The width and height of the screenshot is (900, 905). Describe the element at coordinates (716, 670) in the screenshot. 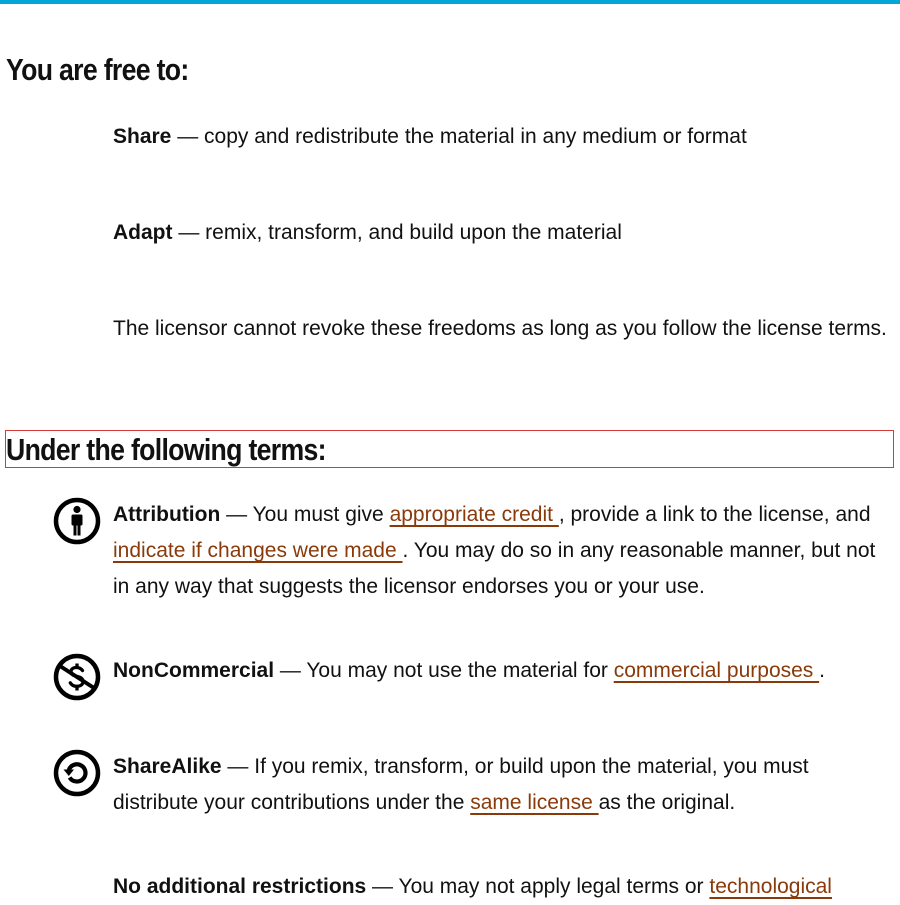

I see `commercial-purposes-link: commercial purposes` at that location.